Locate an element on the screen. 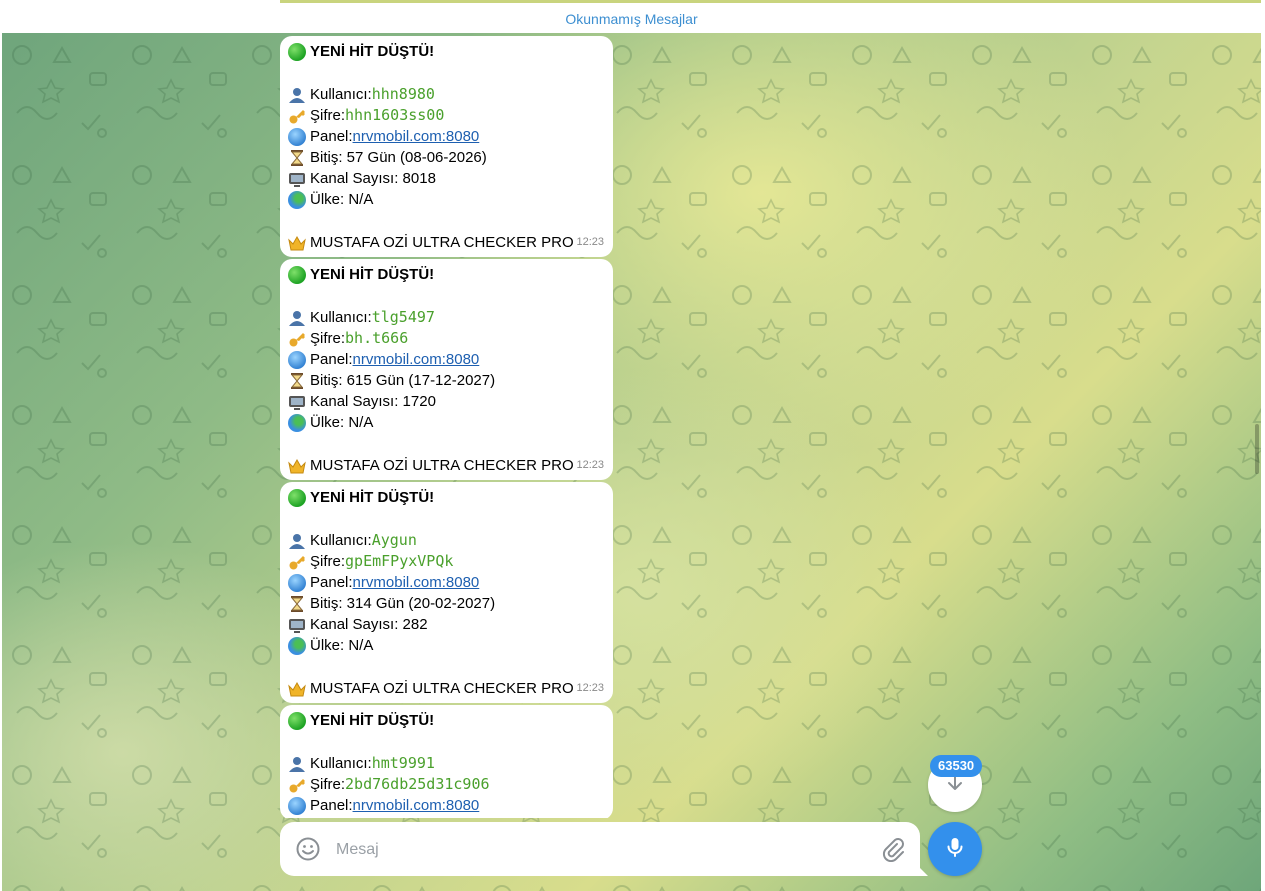 Image resolution: width=1265 pixels, height=891 pixels. password-code: bh.t666 is located at coordinates (376, 338).